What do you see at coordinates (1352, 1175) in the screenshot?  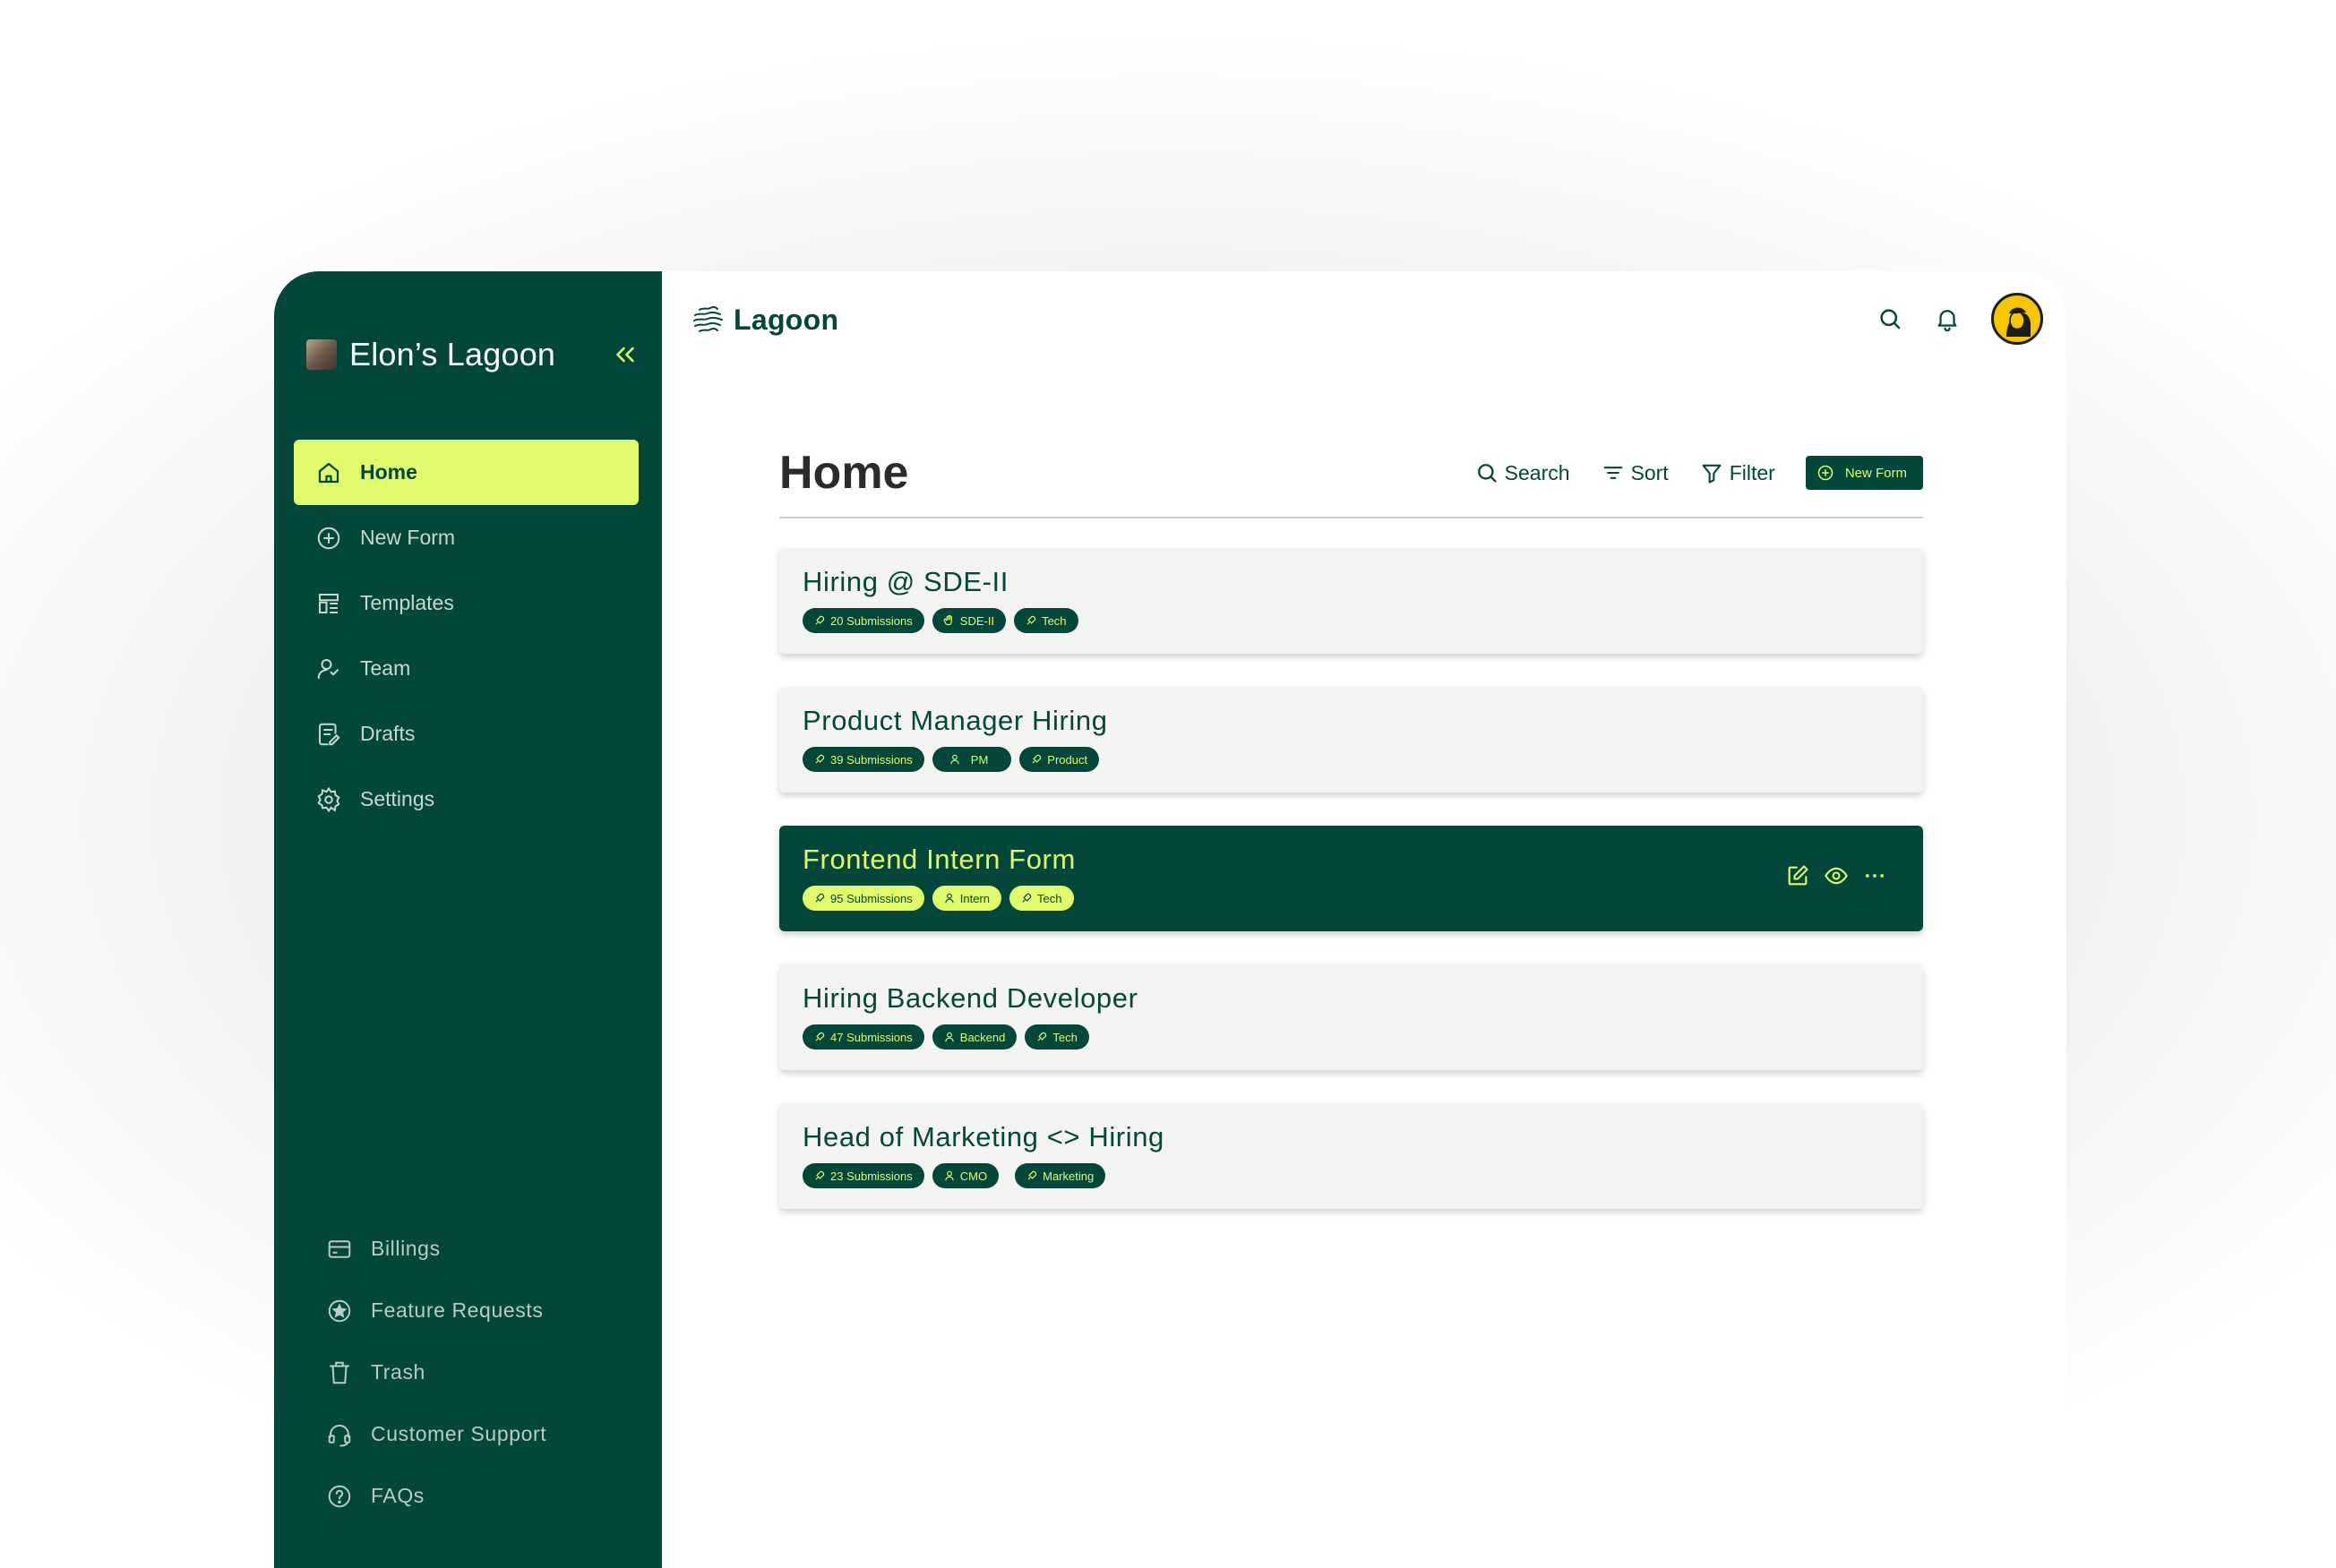 I see `form-tags: 23 Submissions CMO Marketing` at bounding box center [1352, 1175].